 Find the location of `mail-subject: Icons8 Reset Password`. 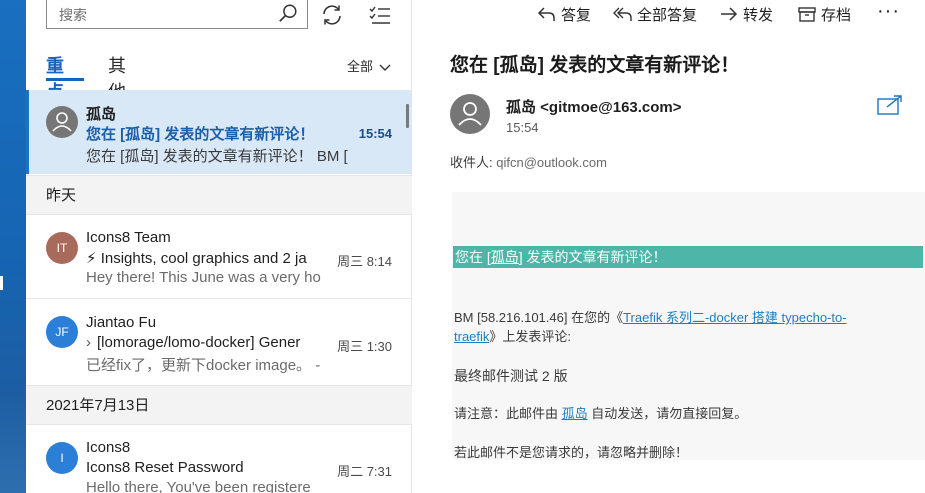

mail-subject: Icons8 Reset Password is located at coordinates (165, 467).